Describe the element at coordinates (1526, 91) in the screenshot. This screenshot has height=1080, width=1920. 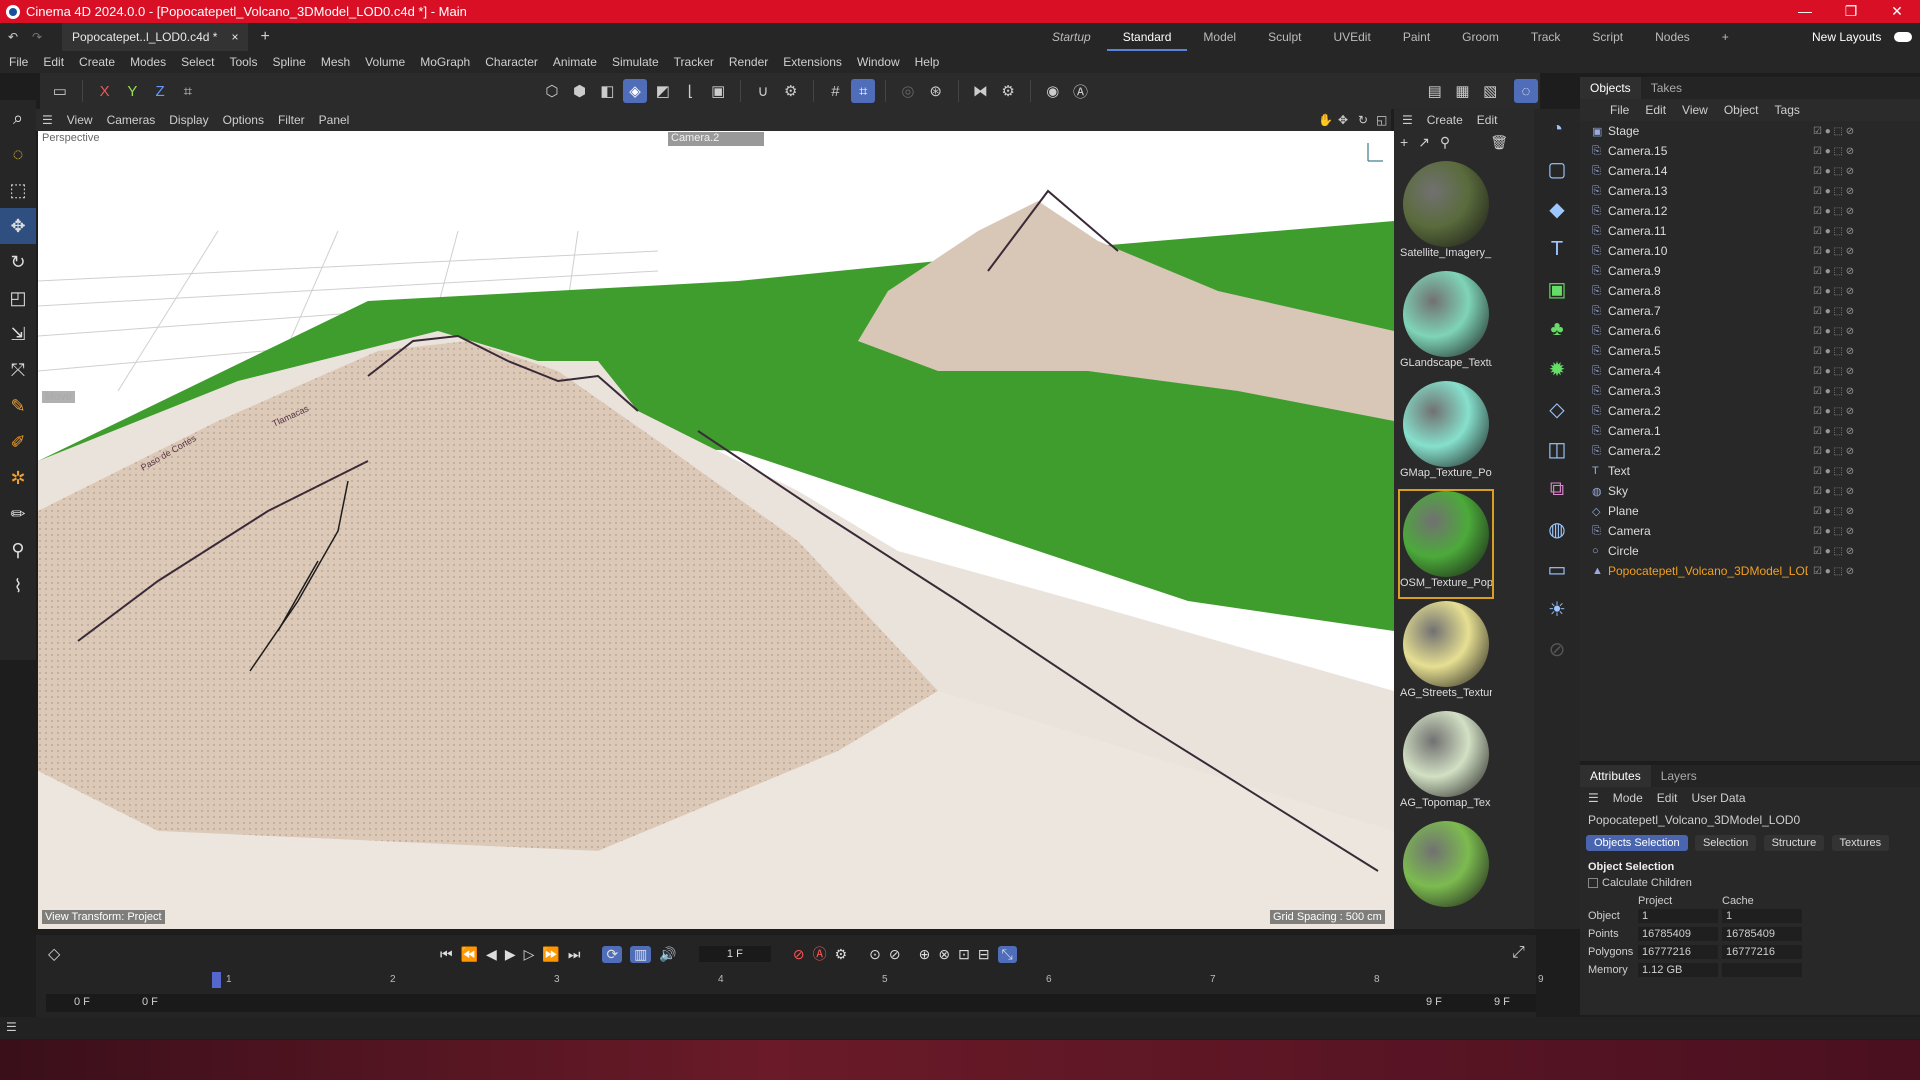
I see `viewport-camera-icon: ◌` at that location.